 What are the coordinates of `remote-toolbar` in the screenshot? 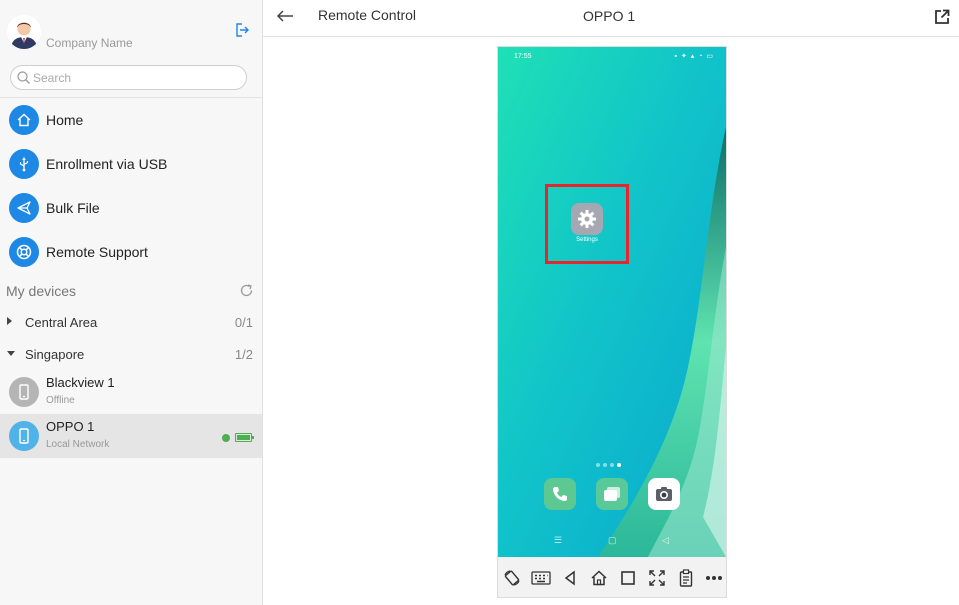 It's located at (612, 577).